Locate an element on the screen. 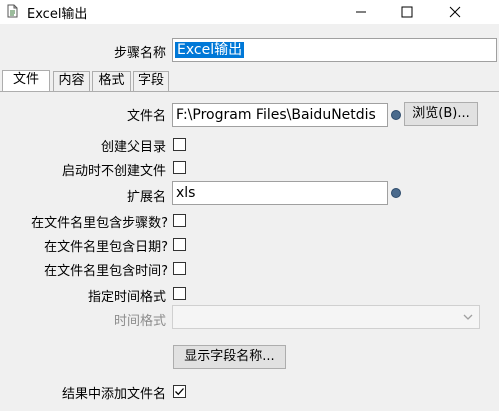 This screenshot has width=499, height=411. maximize-icon is located at coordinates (407, 12).